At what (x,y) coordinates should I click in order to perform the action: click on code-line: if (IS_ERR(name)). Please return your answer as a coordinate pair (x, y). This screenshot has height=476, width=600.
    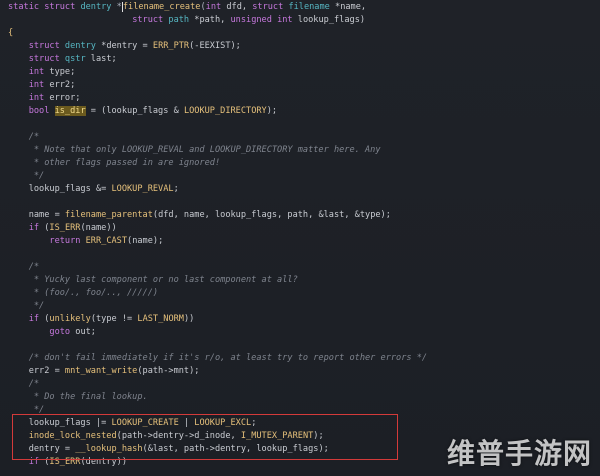
    Looking at the image, I should click on (303, 228).